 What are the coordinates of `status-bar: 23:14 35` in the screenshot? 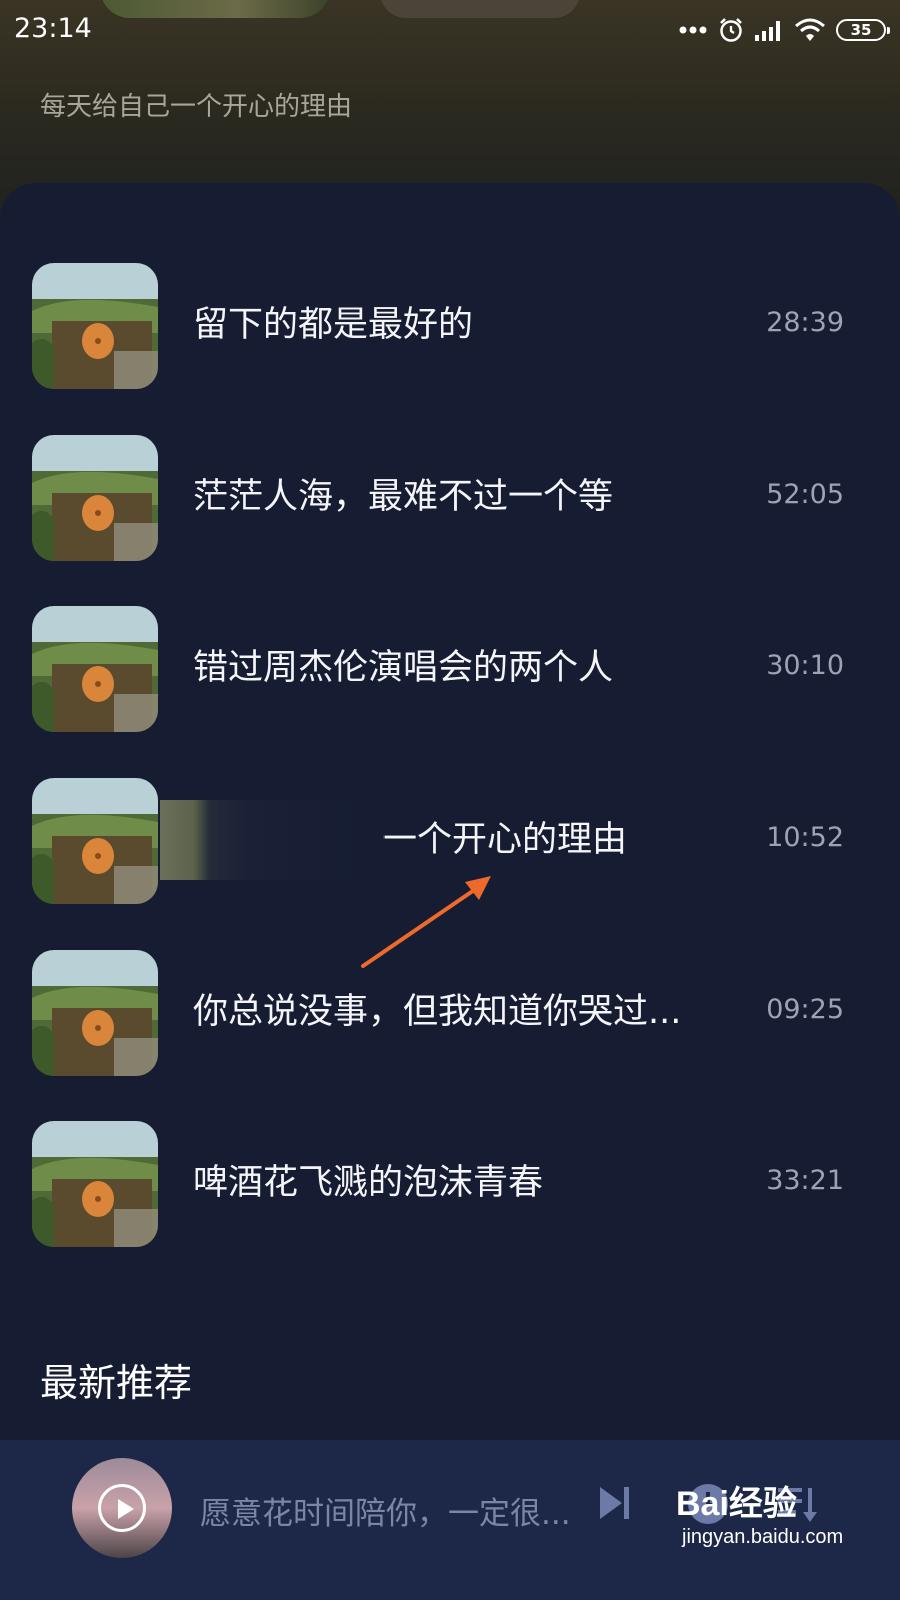 It's located at (450, 31).